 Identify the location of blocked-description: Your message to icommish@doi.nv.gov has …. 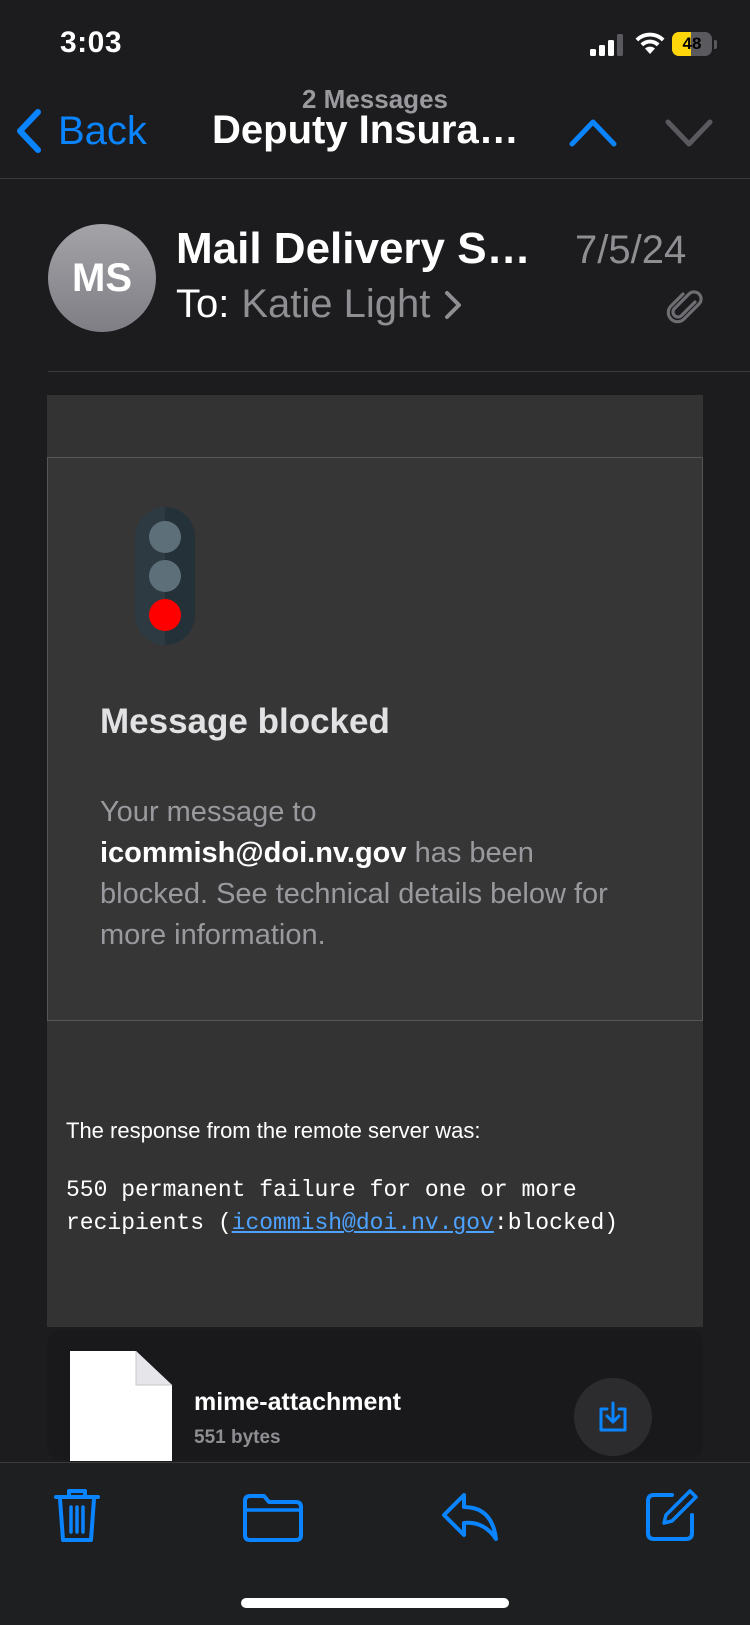
(360, 874).